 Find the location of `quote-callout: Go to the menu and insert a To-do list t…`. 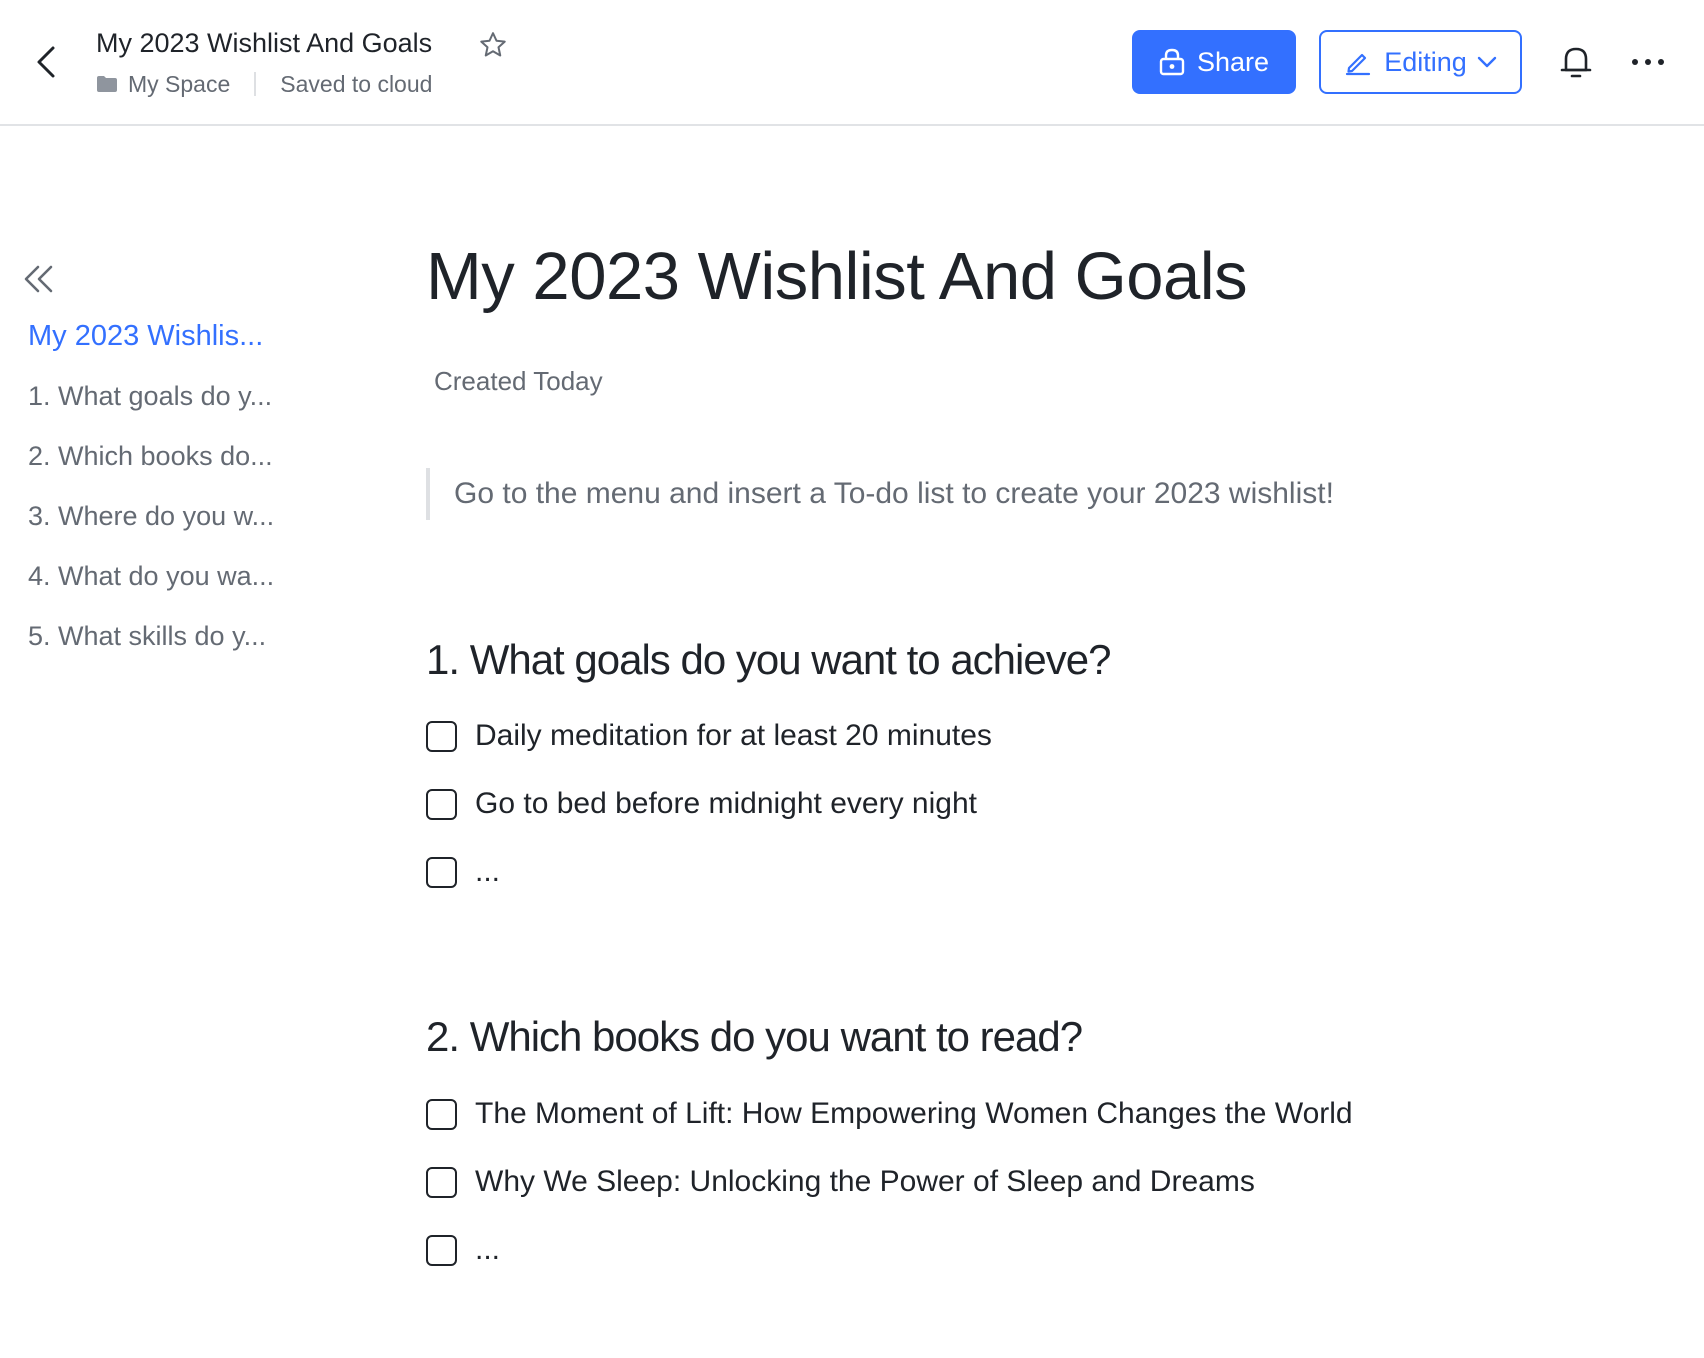

quote-callout: Go to the menu and insert a To-do list t… is located at coordinates (880, 494).